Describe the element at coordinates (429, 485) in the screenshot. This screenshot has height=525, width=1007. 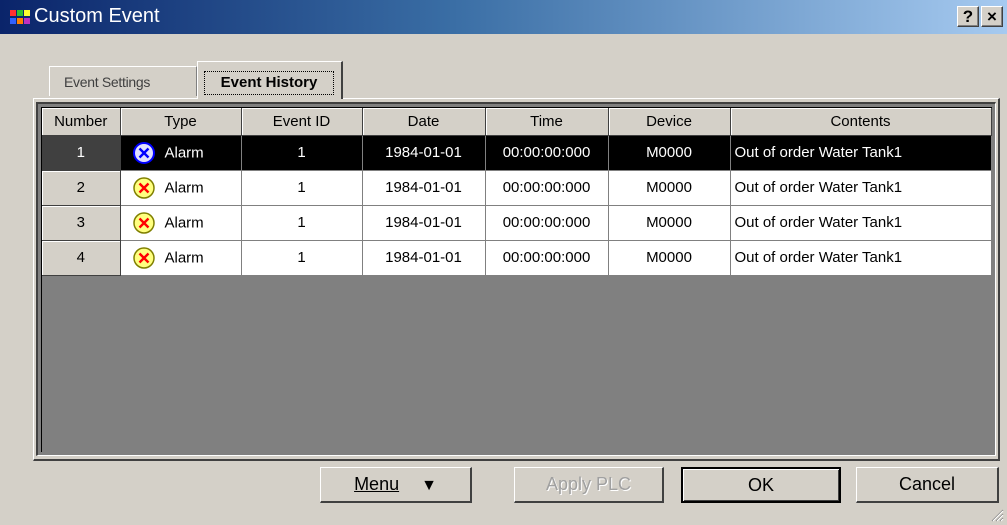
I see `triangle-down-icon: ▼` at that location.